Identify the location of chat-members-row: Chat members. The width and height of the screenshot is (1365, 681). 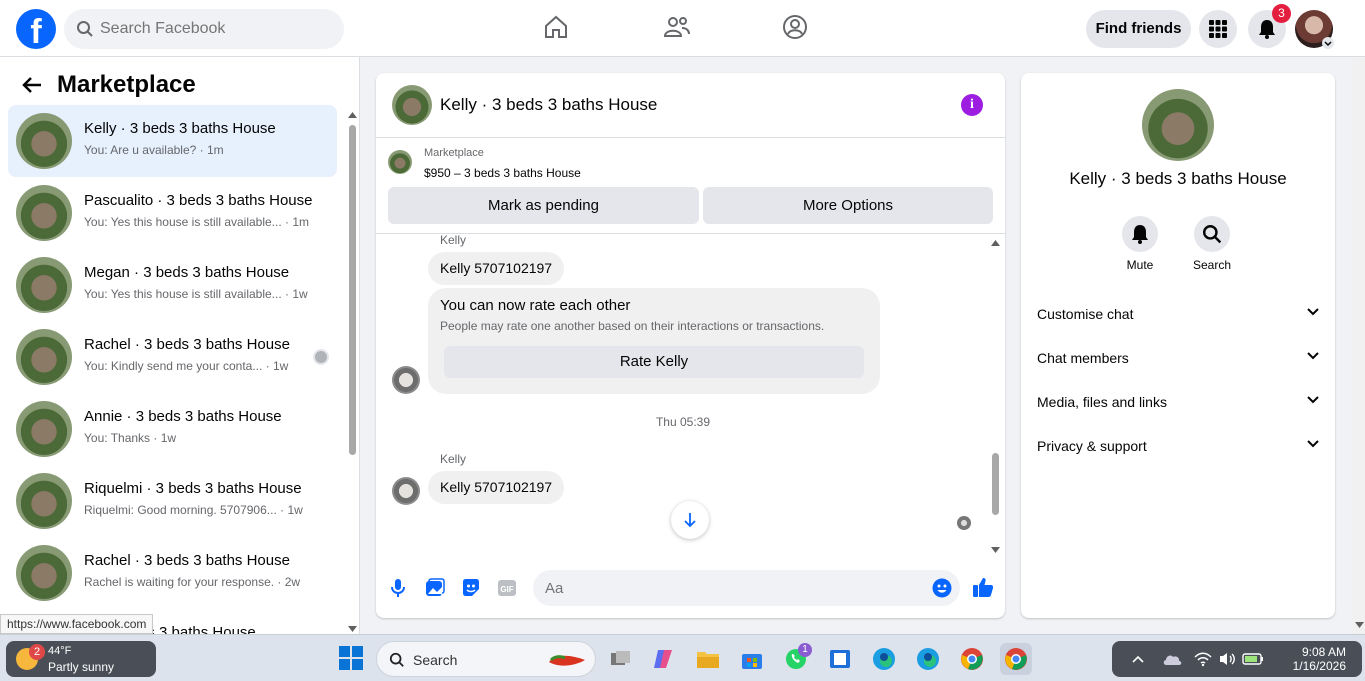
(1178, 358).